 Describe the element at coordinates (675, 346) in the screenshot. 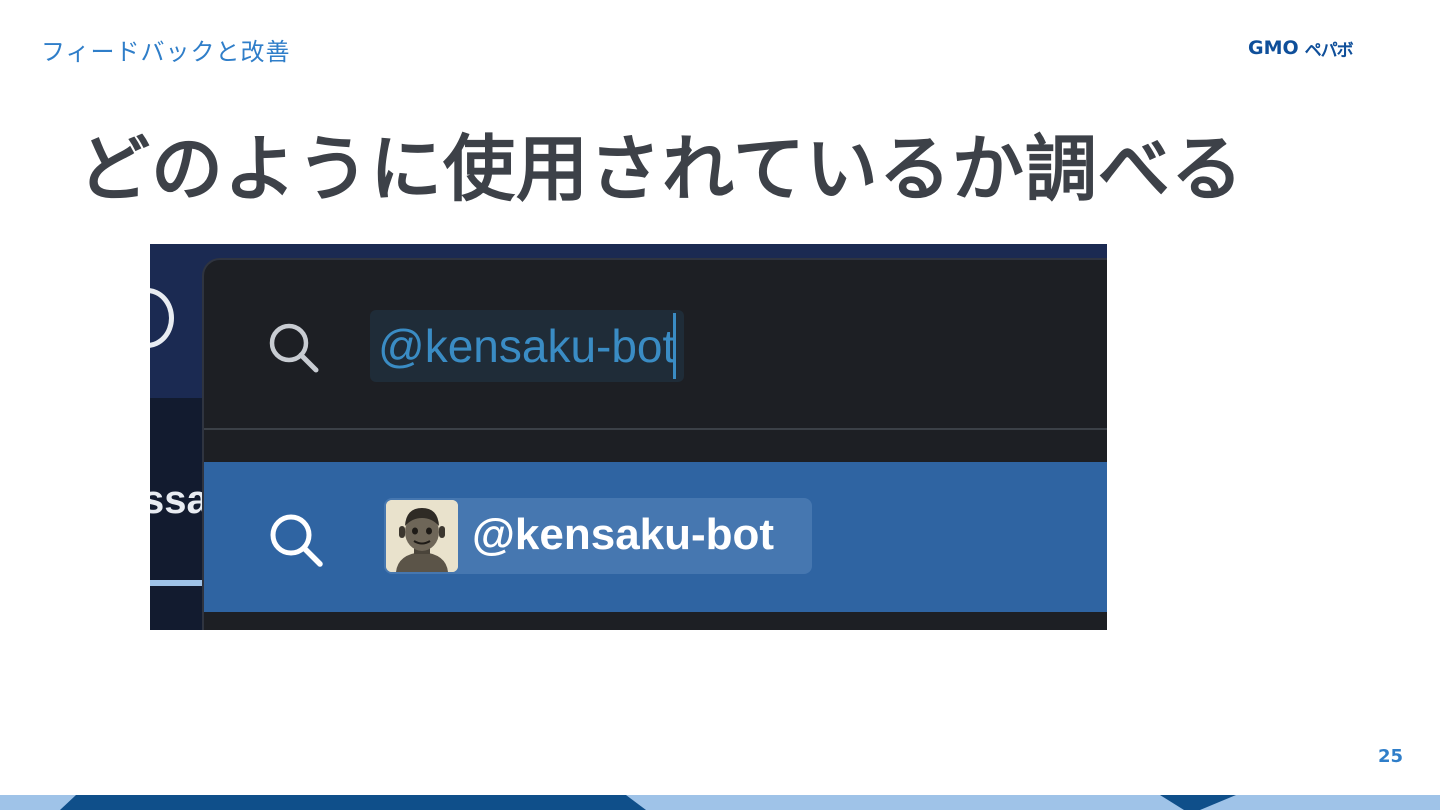

I see `text-caret` at that location.